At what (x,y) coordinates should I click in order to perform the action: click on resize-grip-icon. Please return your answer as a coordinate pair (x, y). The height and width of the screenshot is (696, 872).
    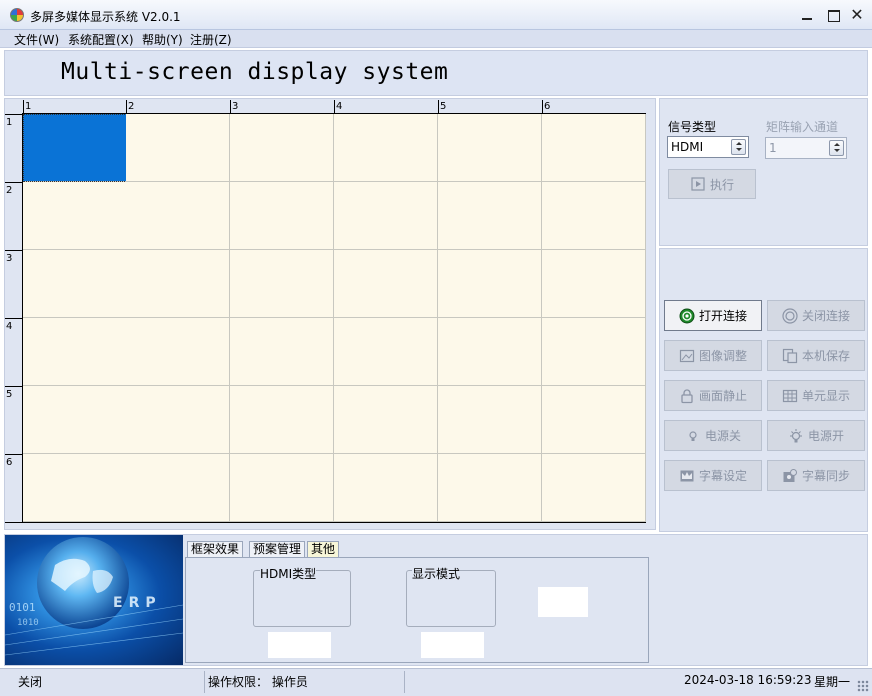
    Looking at the image, I should click on (863, 686).